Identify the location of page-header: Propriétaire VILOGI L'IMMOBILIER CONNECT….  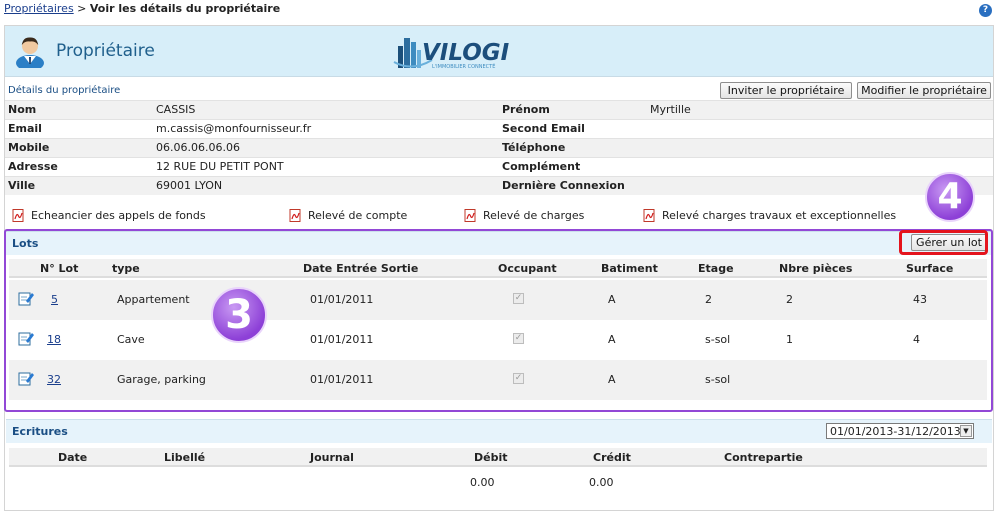
(499, 51).